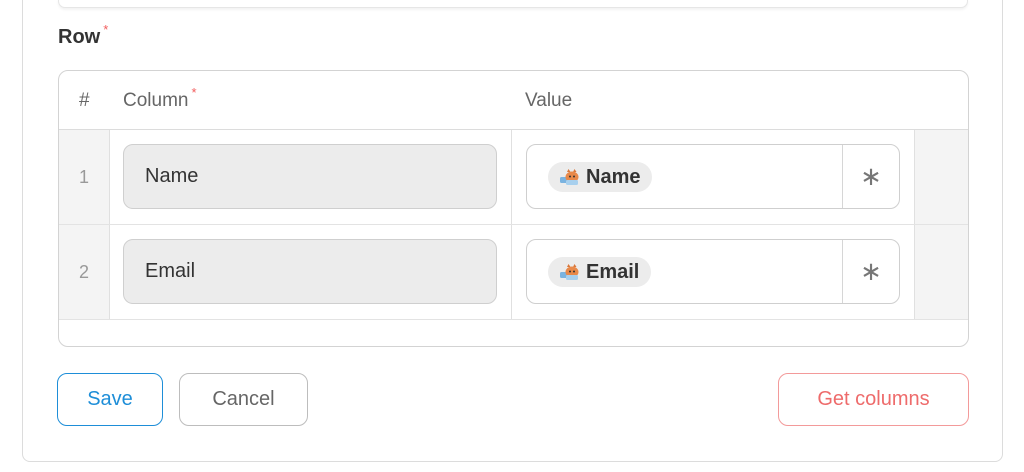 Image resolution: width=1024 pixels, height=472 pixels. I want to click on row-index: 1, so click(84, 177).